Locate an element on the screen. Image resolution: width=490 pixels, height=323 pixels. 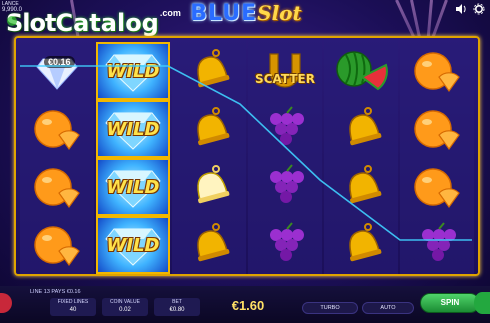
sound-icon is located at coordinates (461, 10).